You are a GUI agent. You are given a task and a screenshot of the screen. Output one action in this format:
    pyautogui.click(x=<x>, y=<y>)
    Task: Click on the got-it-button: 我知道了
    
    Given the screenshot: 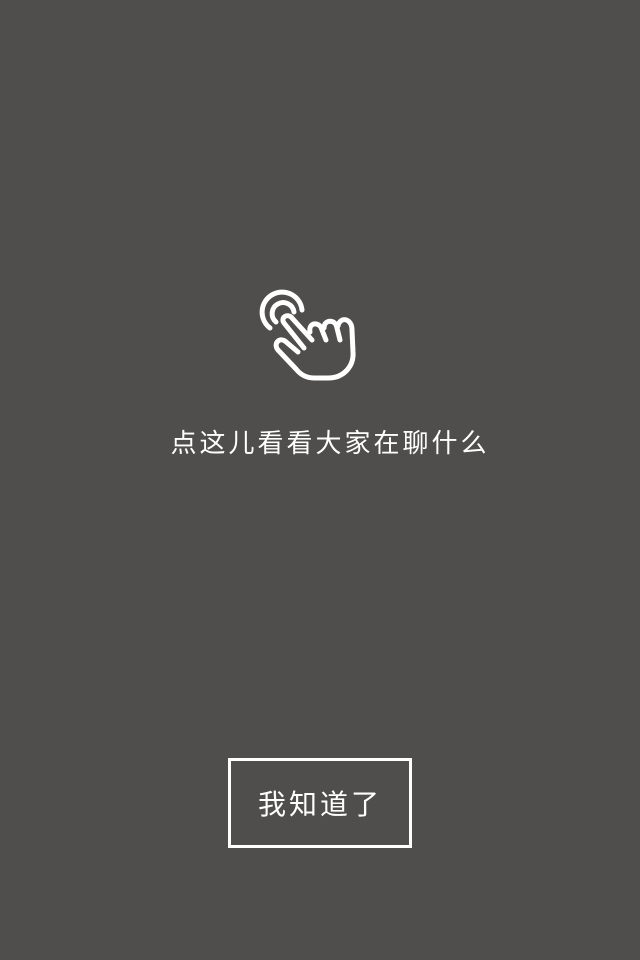 What is the action you would take?
    pyautogui.click(x=320, y=803)
    